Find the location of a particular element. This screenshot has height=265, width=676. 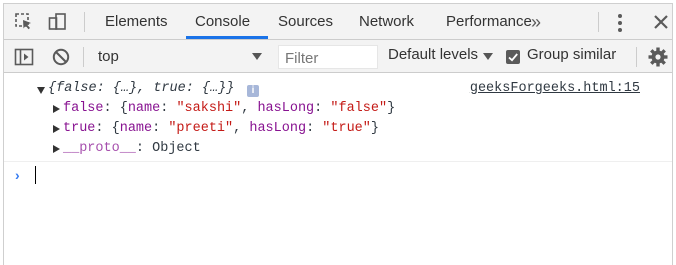

inspect-element-icon is located at coordinates (24, 22).